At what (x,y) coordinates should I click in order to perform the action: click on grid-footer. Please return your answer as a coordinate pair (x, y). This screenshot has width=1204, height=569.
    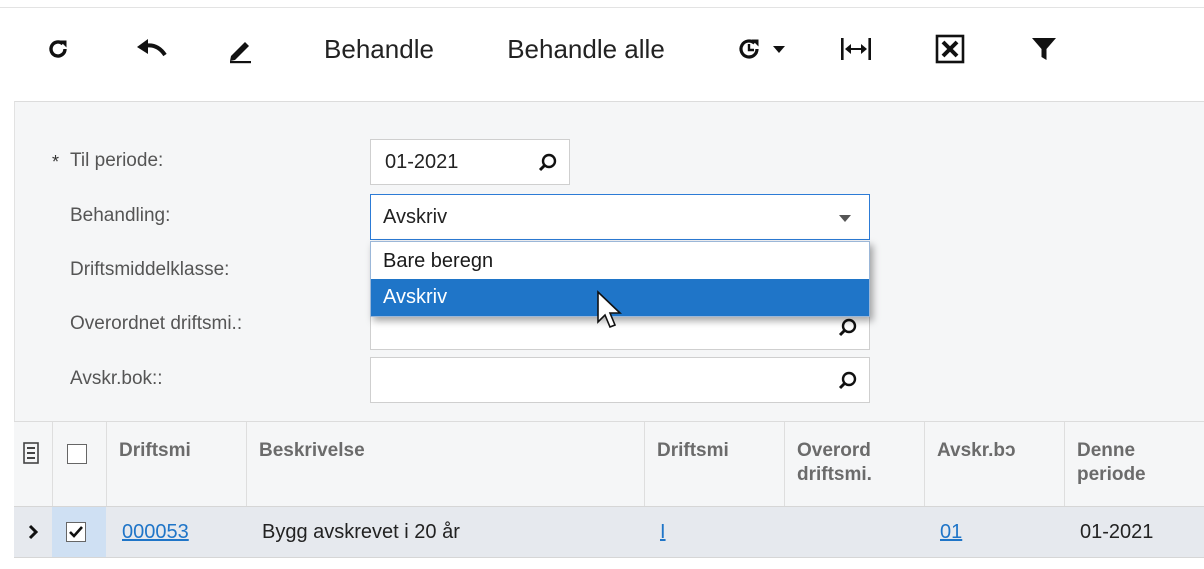
    Looking at the image, I should click on (602, 564).